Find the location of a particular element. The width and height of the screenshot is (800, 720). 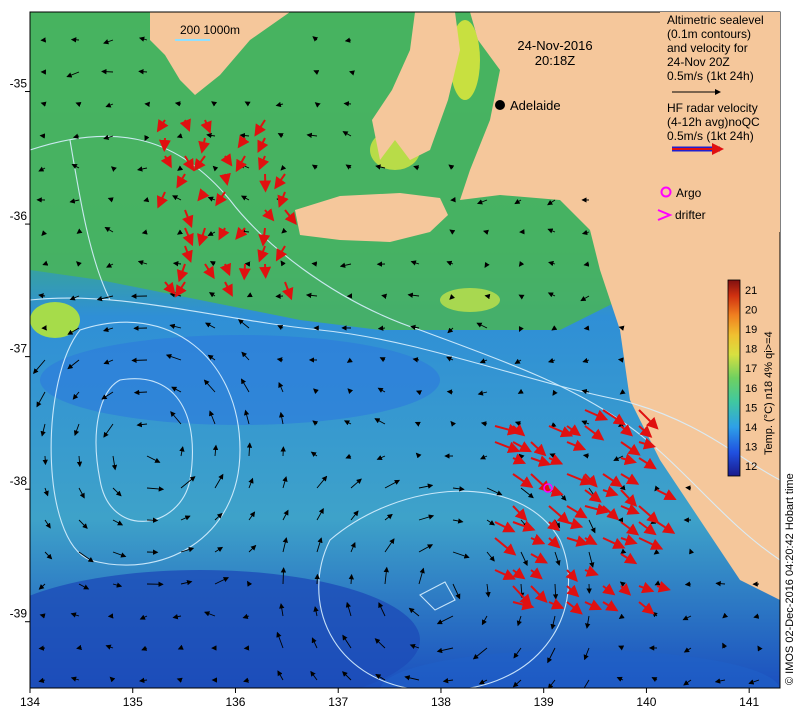

credit-text: © IMOS 02-Dec-2016 04:20:42 Hobart time is located at coordinates (790, 579).